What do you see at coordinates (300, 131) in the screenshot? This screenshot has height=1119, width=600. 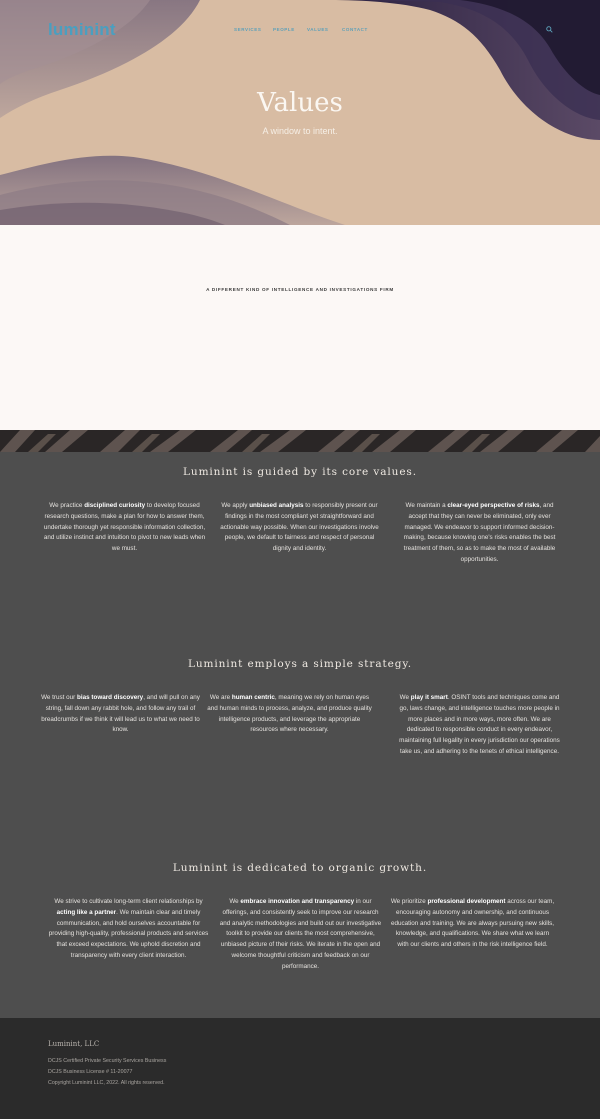 I see `page-subtitle: A window to intent.` at bounding box center [300, 131].